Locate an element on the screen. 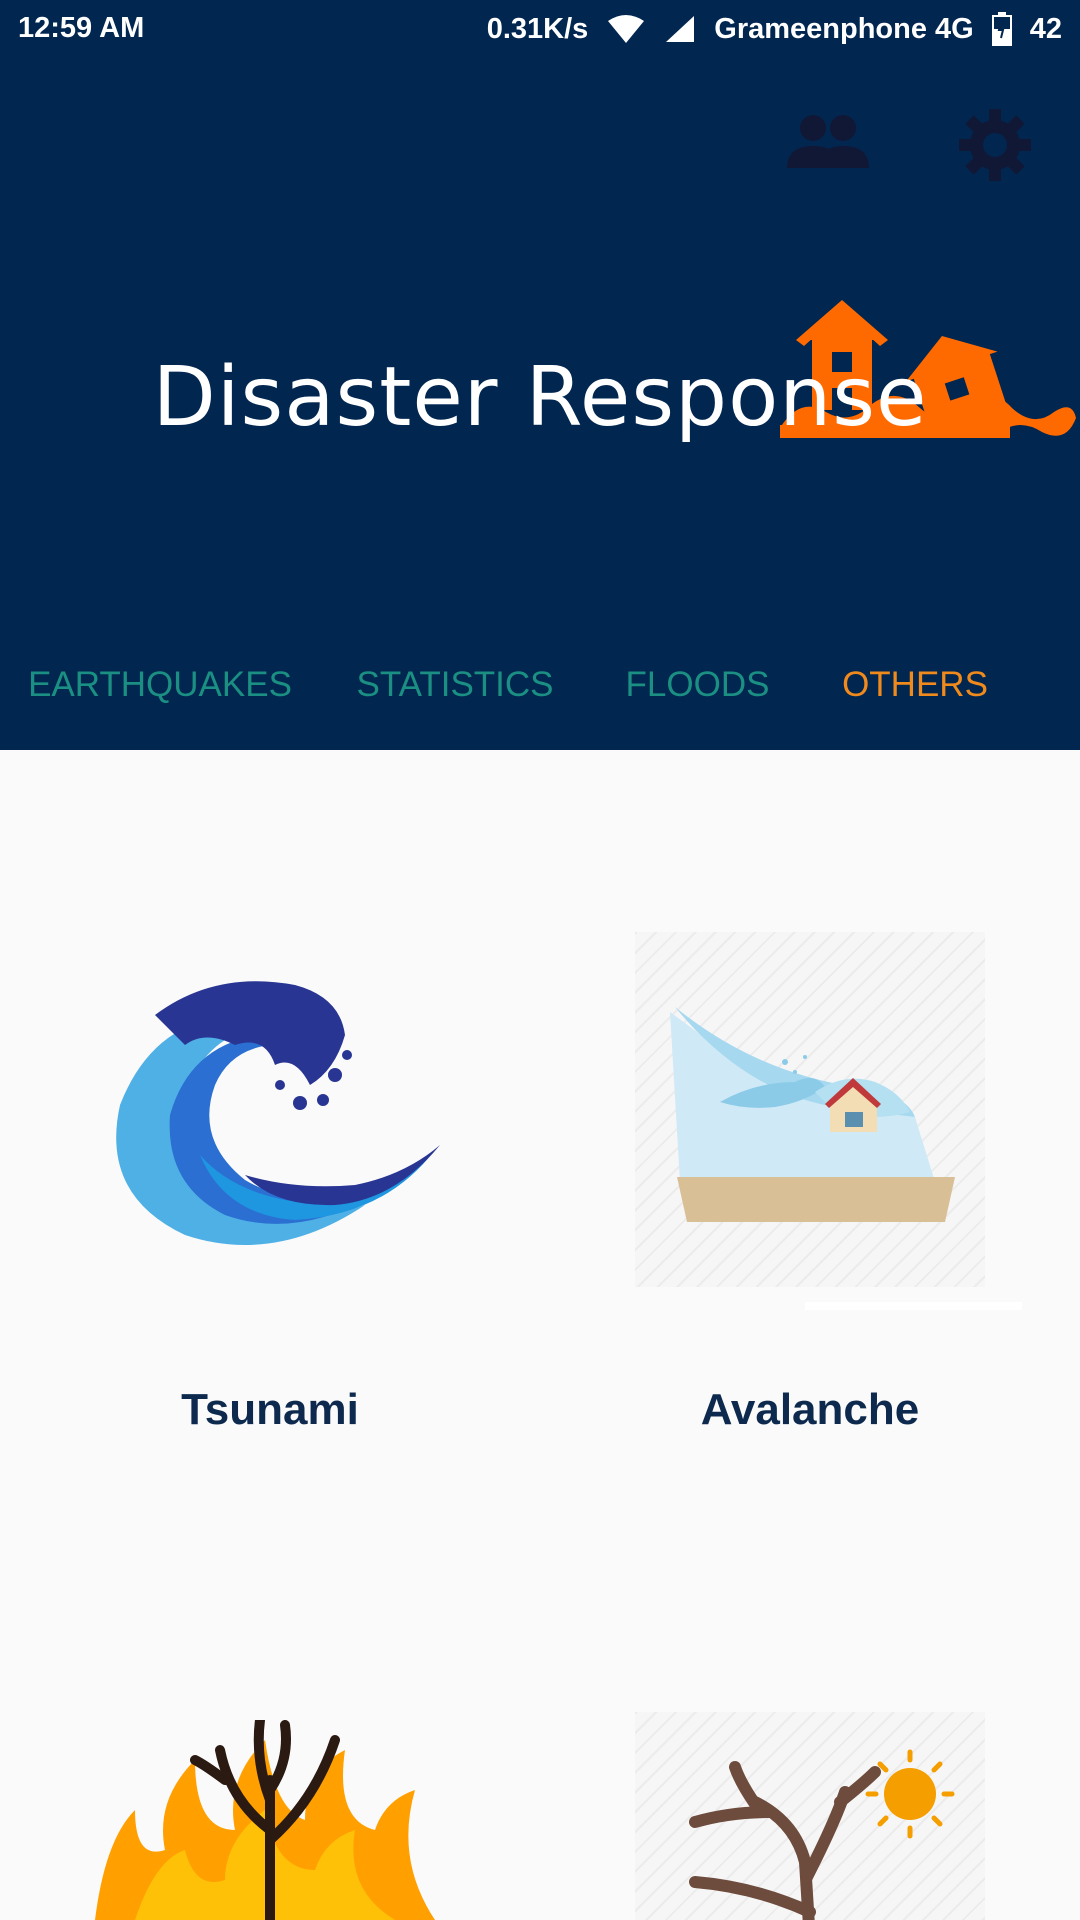  drought-icon is located at coordinates (810, 1816).